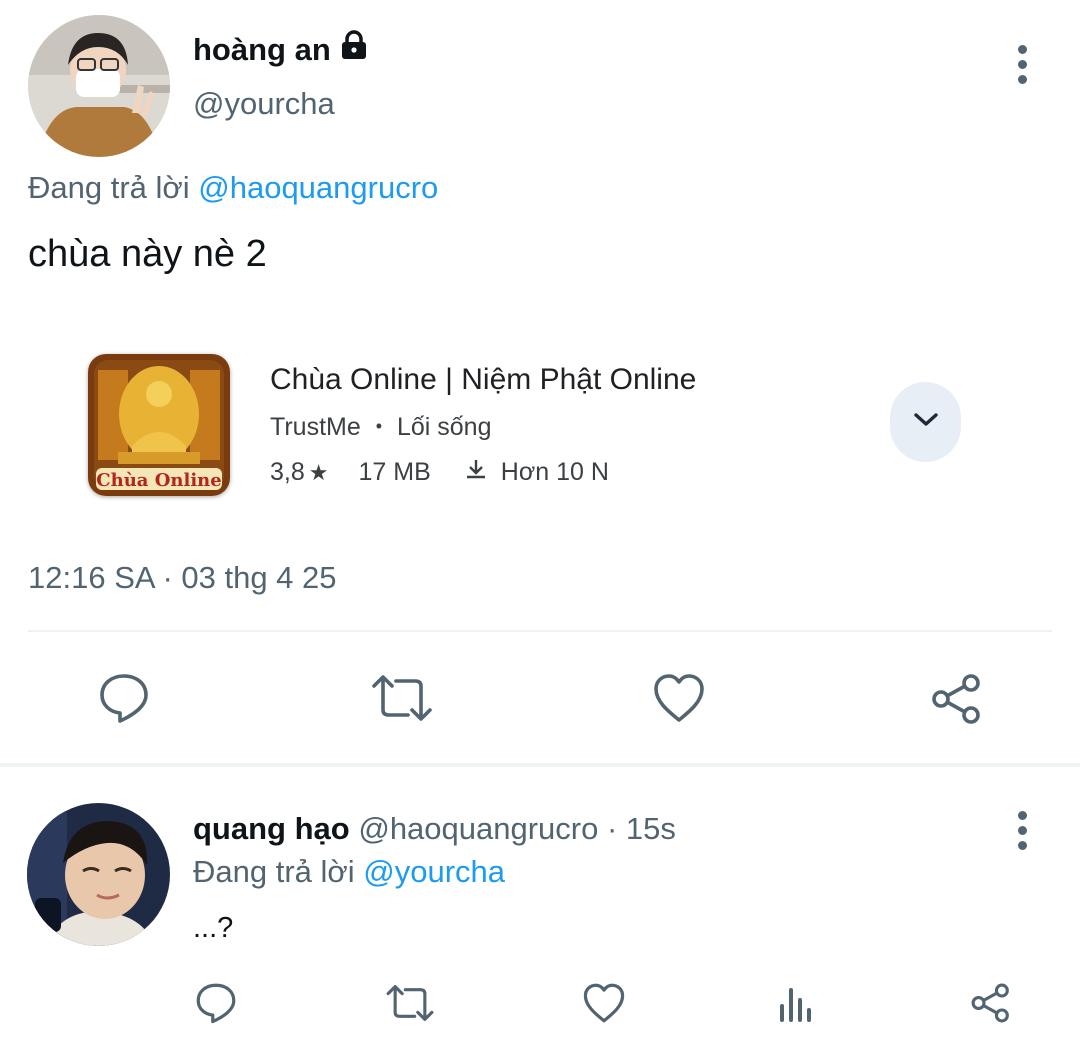 This screenshot has height=1046, width=1080. Describe the element at coordinates (354, 47) in the screenshot. I see `lock-icon` at that location.